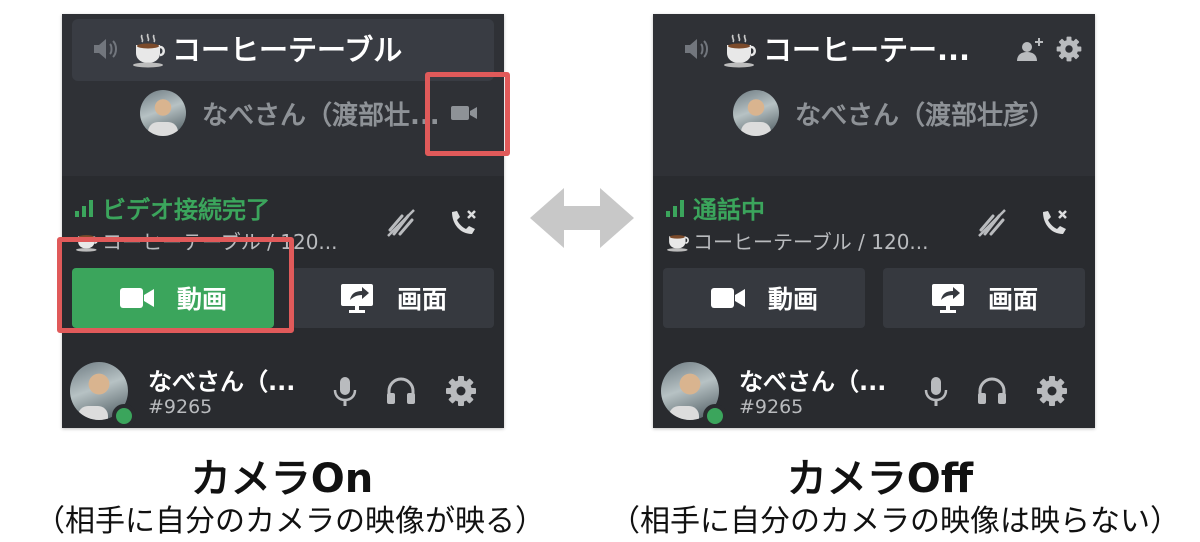 The width and height of the screenshot is (1200, 542). I want to click on caption-camera-off-description: （相手に自分のカメラの映像は映らない）, so click(895, 521).